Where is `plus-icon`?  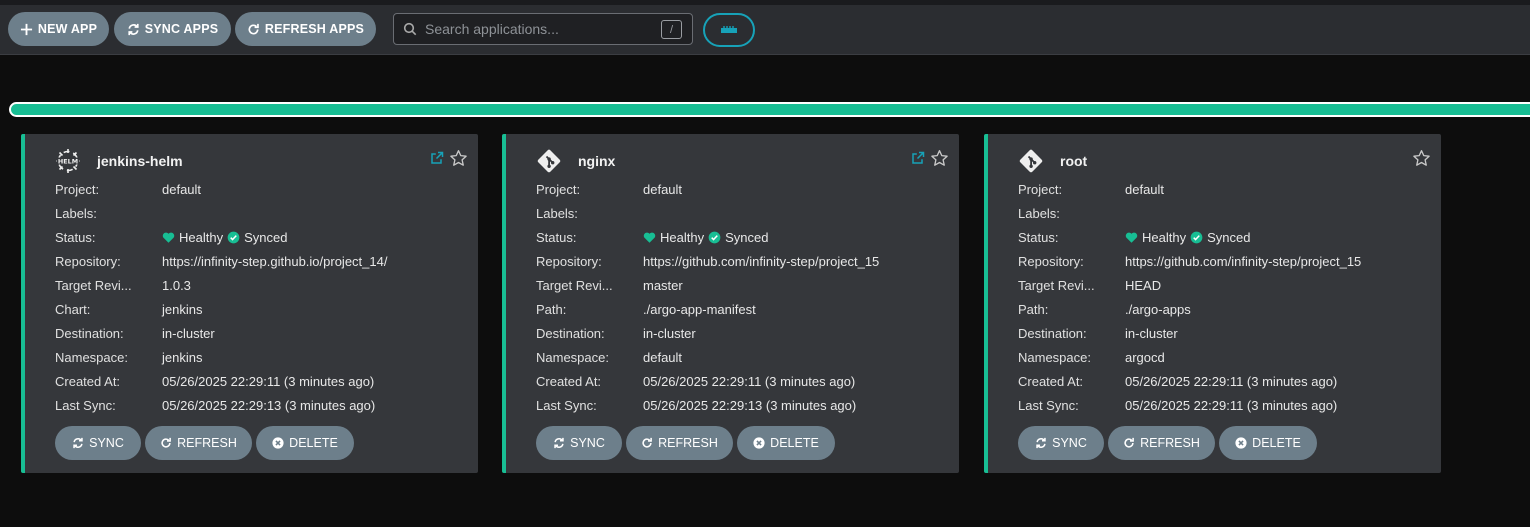 plus-icon is located at coordinates (26, 29).